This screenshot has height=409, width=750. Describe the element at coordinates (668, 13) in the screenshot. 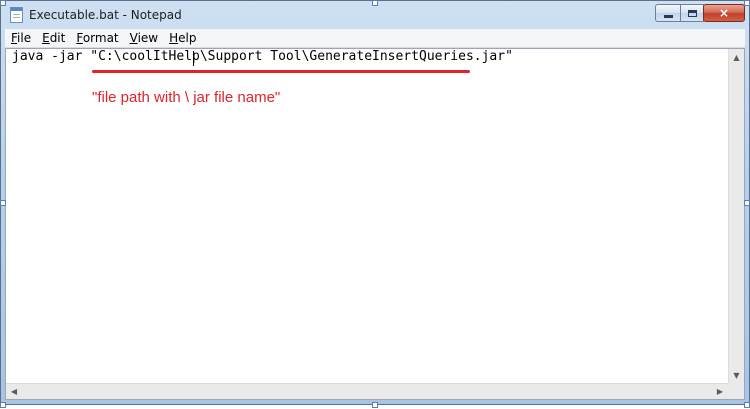

I see `minimize-button` at that location.